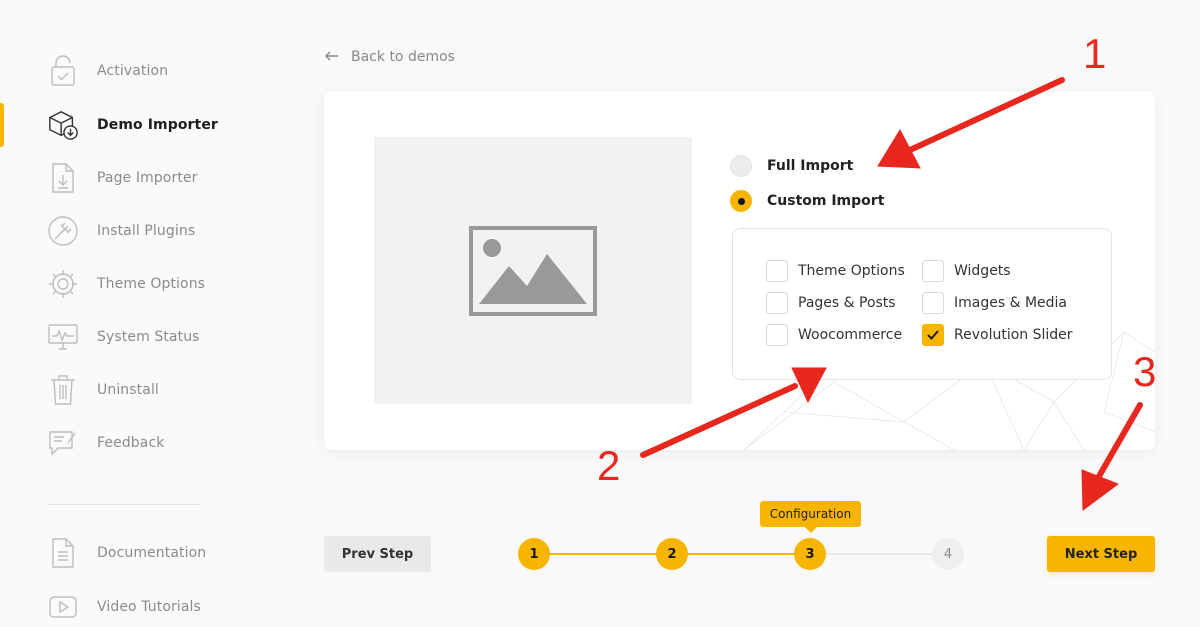 The image size is (1200, 627). I want to click on sidebar-item-activation: Activation, so click(135, 71).